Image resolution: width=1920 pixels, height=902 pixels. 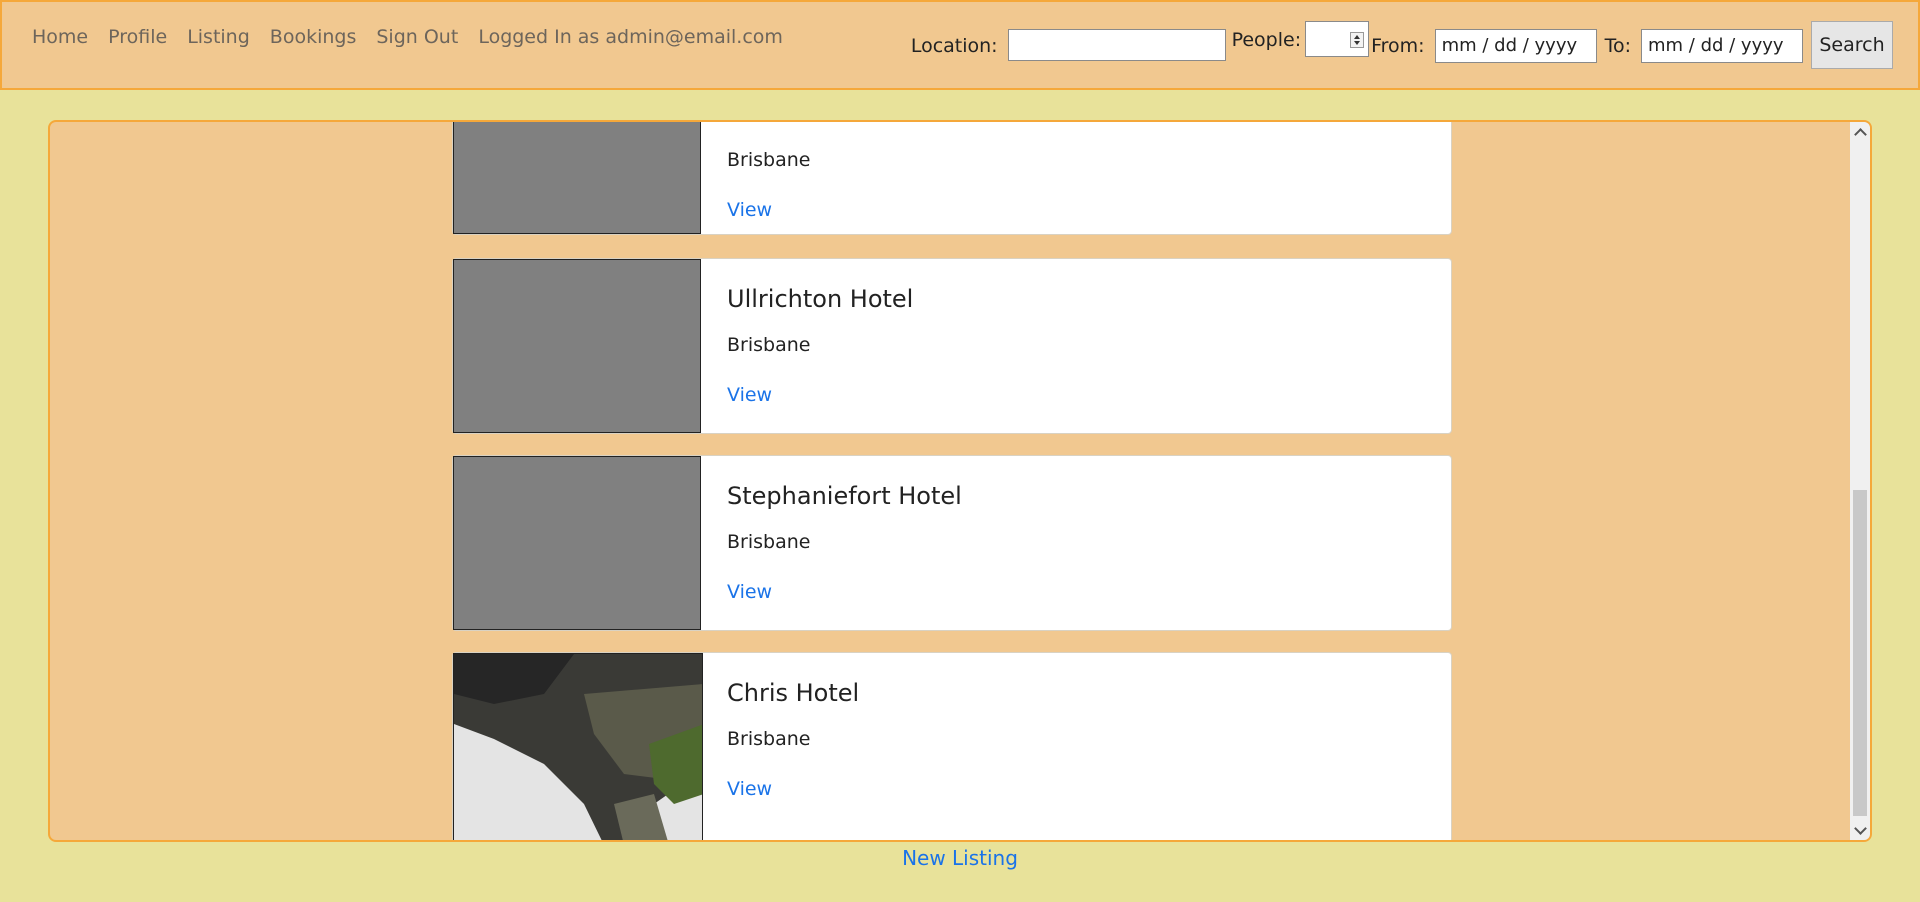 What do you see at coordinates (218, 37) in the screenshot?
I see `nav-listing-link: Listing` at bounding box center [218, 37].